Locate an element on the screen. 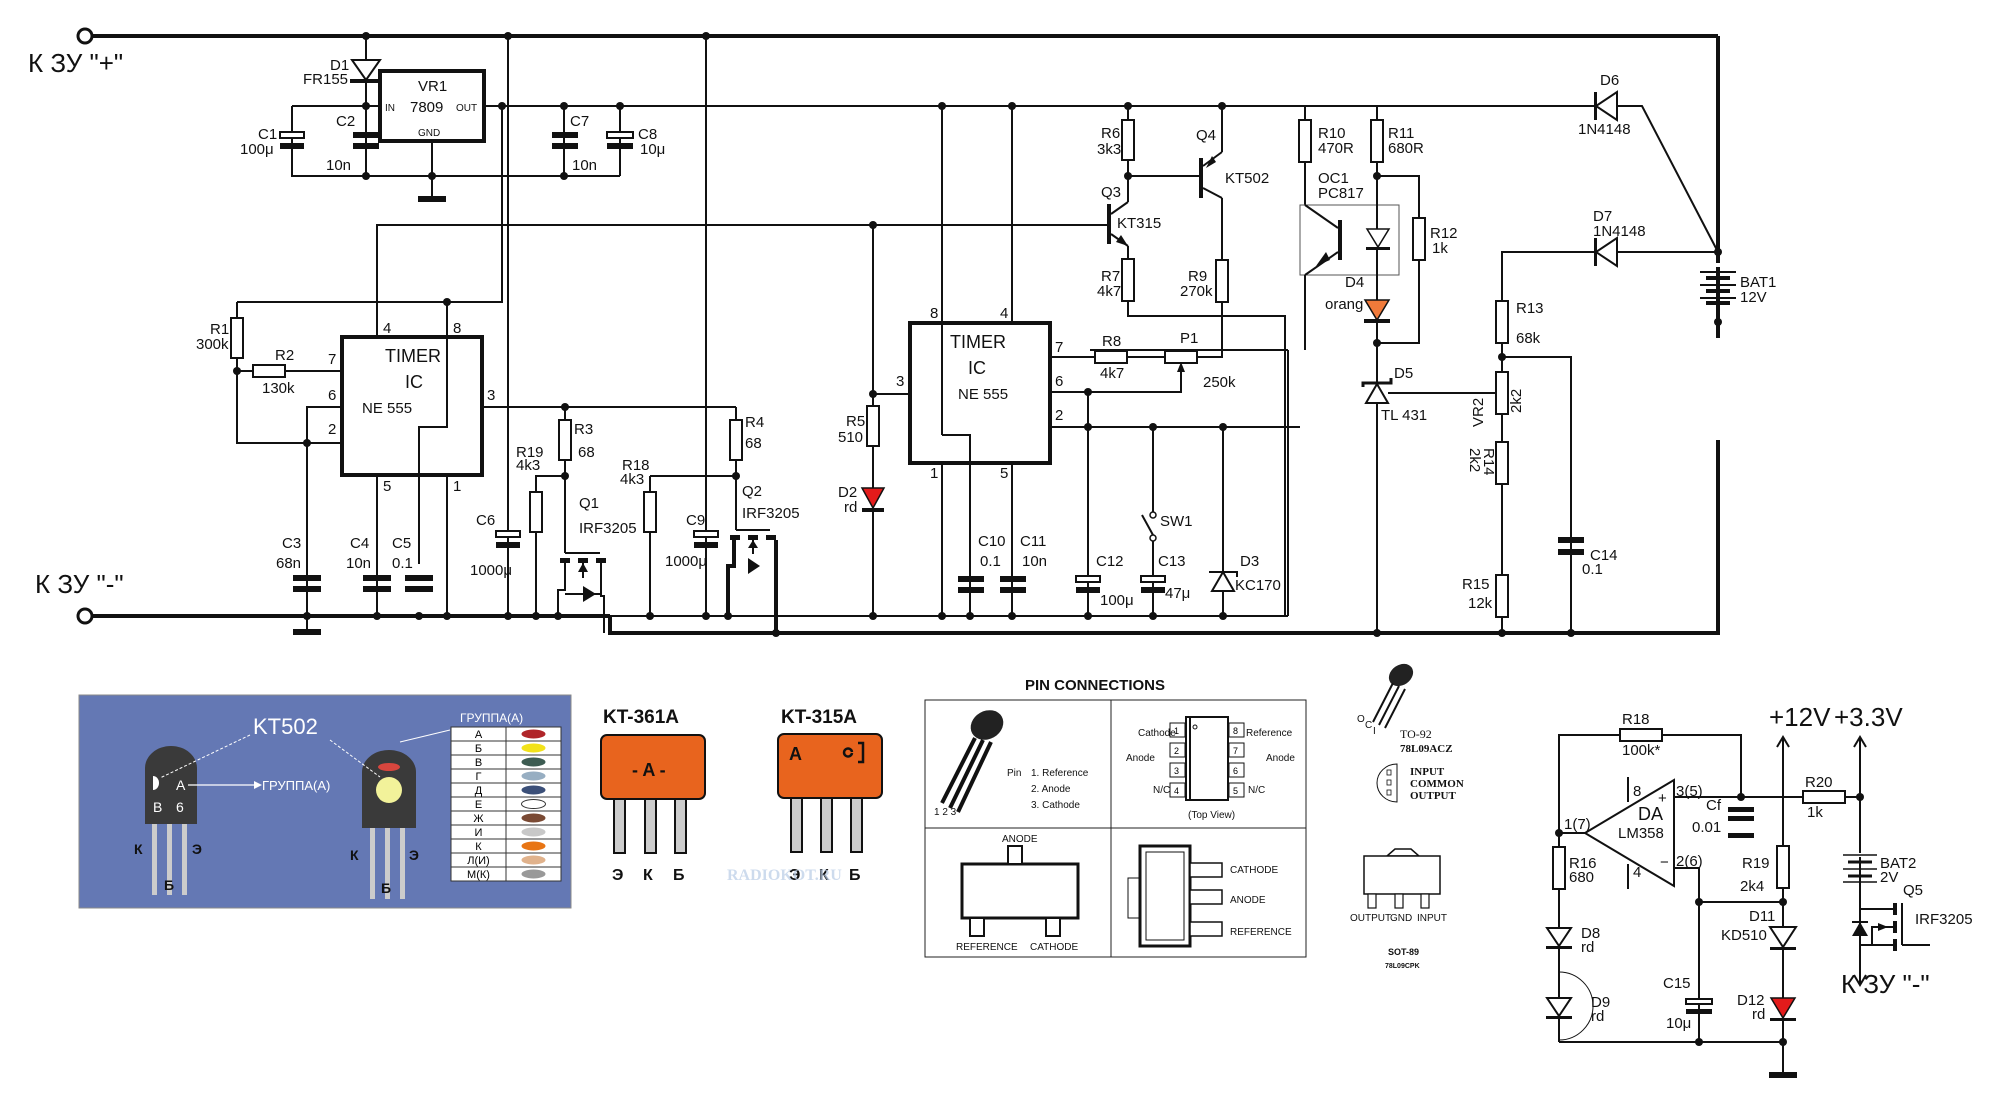 This screenshot has width=2000, height=1106. svg-text: 2 is located at coordinates (332, 429).